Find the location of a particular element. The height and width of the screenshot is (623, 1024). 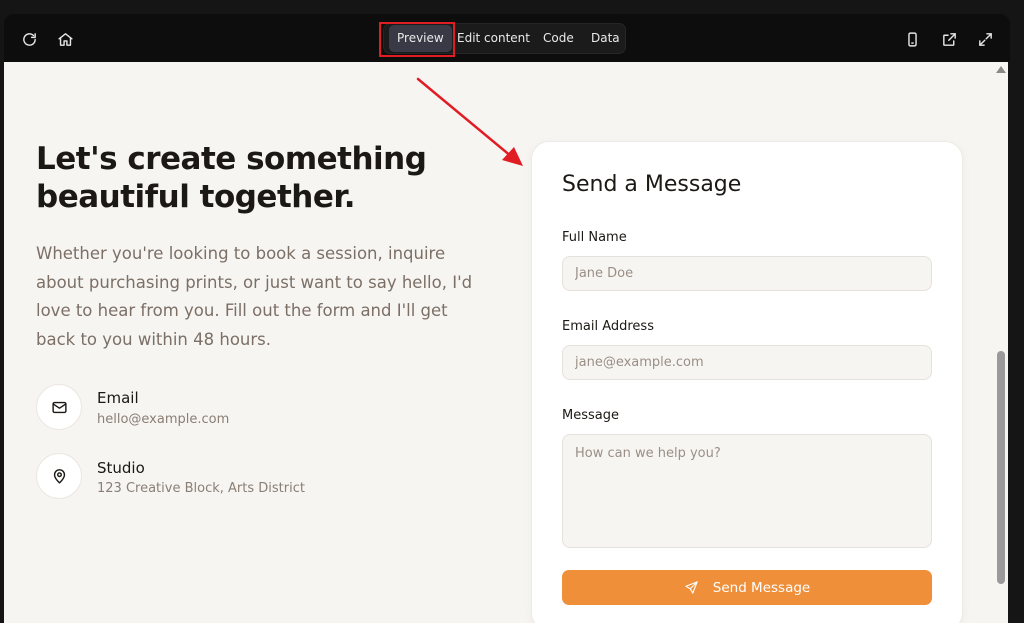

expand-icon is located at coordinates (985, 39).